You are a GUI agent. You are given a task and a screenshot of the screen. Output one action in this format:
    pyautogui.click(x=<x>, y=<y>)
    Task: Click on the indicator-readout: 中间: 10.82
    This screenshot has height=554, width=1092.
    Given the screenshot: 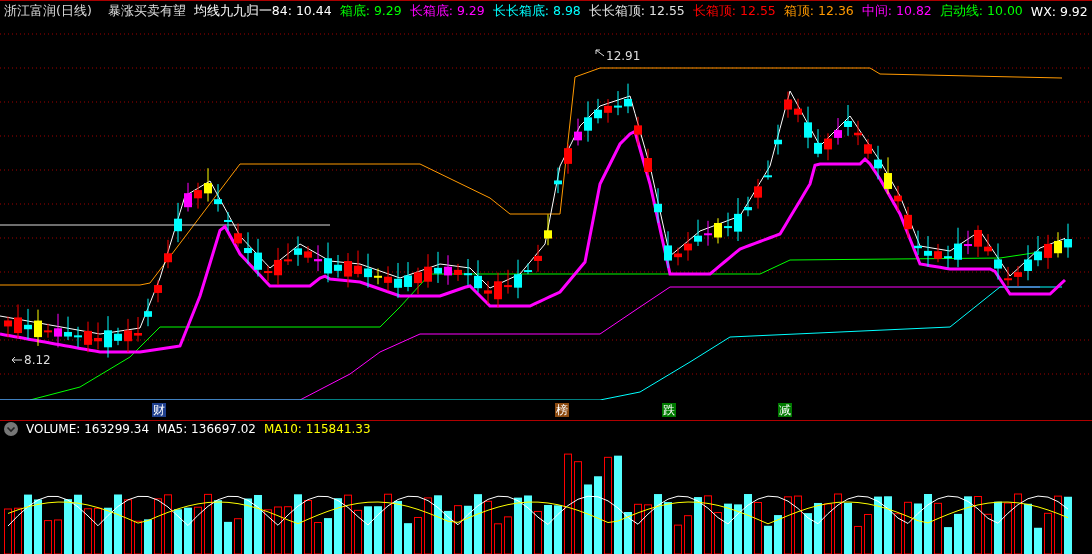 What is the action you would take?
    pyautogui.click(x=896, y=11)
    